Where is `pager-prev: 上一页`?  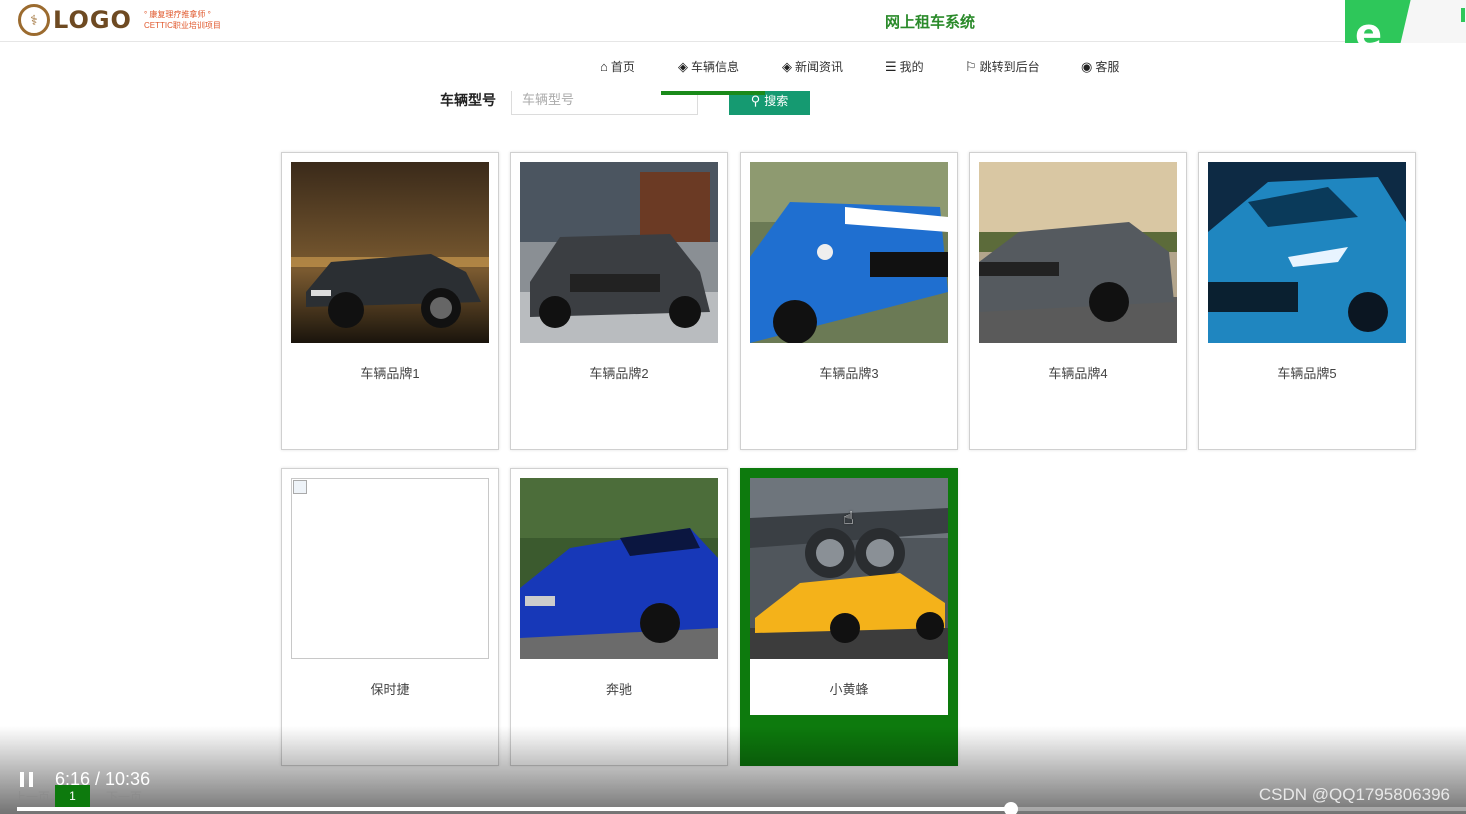
pager-prev: 上一页 is located at coordinates (32, 796).